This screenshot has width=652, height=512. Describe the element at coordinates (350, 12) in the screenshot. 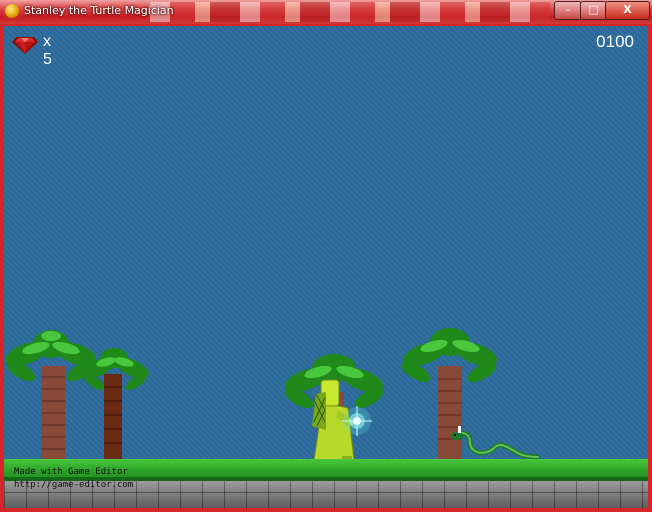

I see `titlebar-background` at that location.